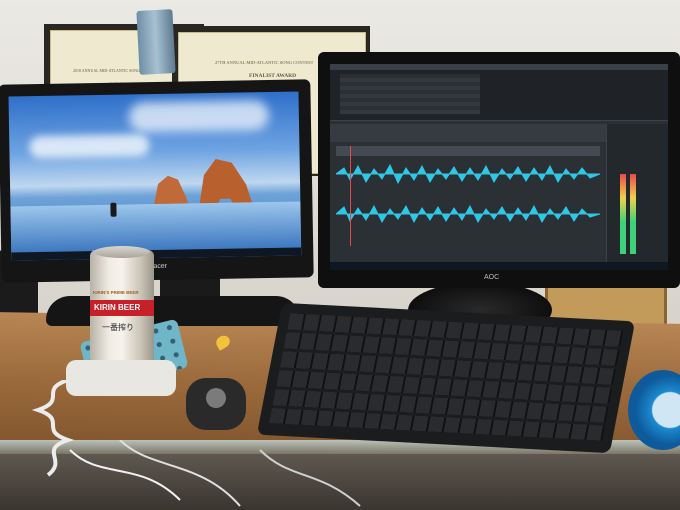 This screenshot has width=680, height=510. What do you see at coordinates (633, 214) in the screenshot?
I see `meter-right` at bounding box center [633, 214].